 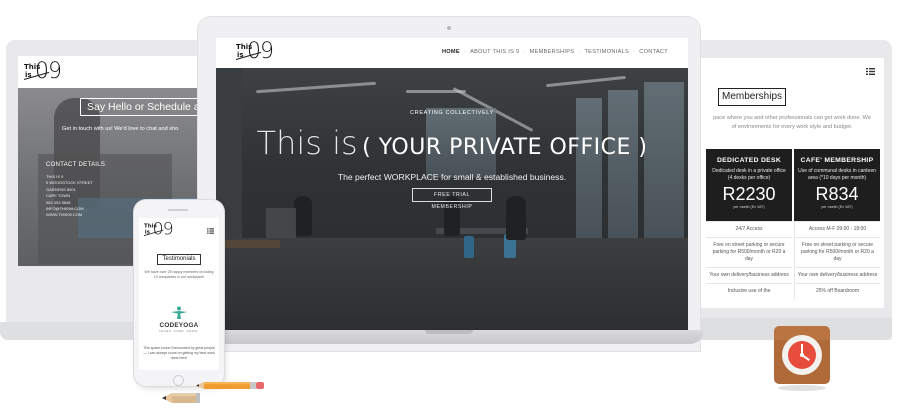 What do you see at coordinates (179, 312) in the screenshot?
I see `codeyoga-logo-icon` at bounding box center [179, 312].